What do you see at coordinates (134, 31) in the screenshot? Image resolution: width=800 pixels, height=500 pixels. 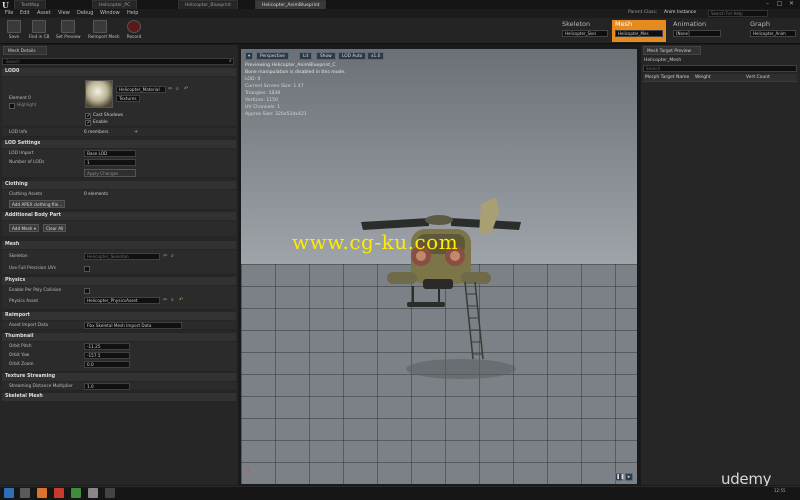 I see `record-button: Record` at bounding box center [134, 31].